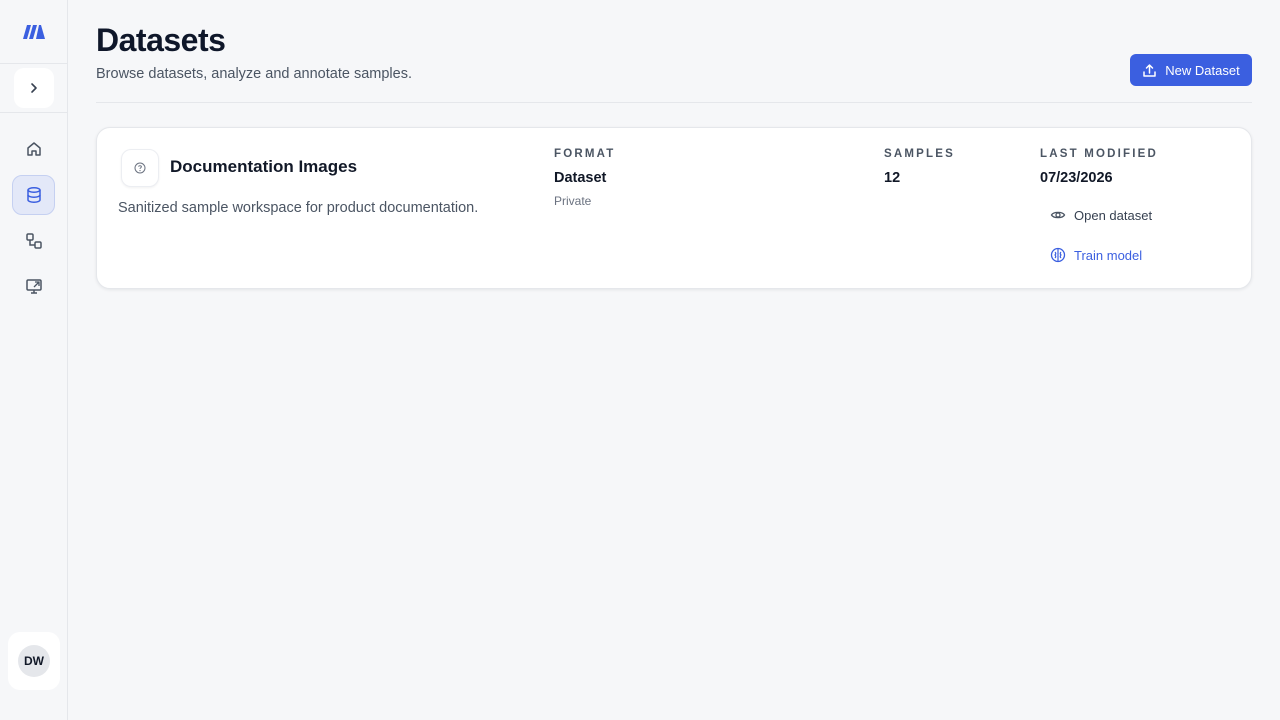  I want to click on avatar: DW, so click(34, 661).